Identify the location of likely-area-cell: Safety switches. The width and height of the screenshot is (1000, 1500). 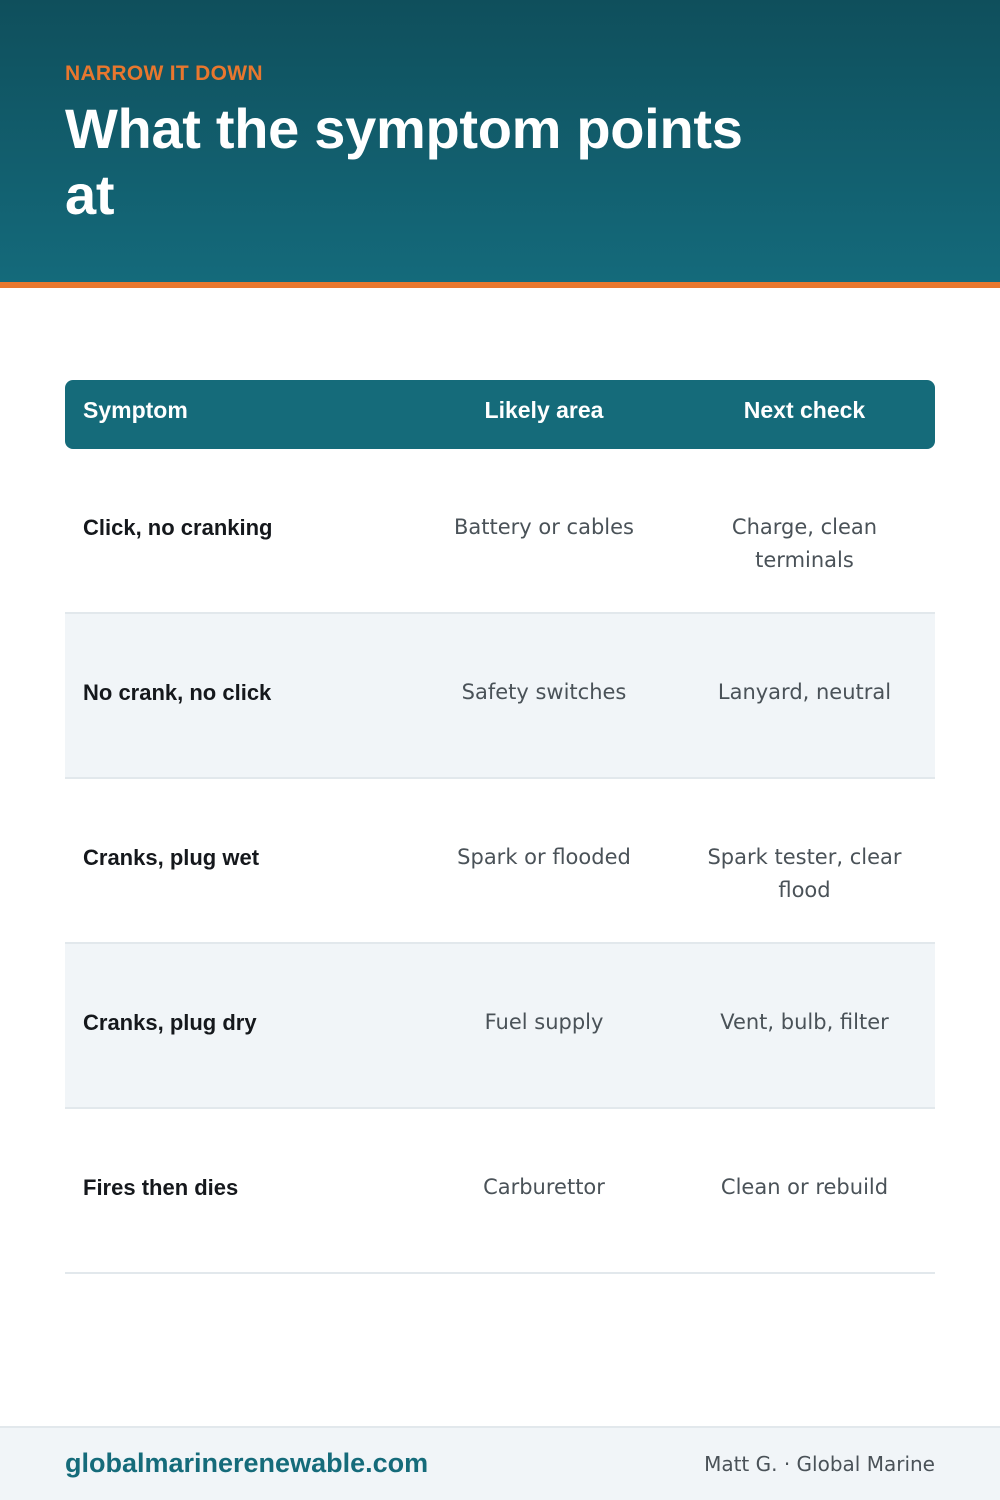
(544, 692).